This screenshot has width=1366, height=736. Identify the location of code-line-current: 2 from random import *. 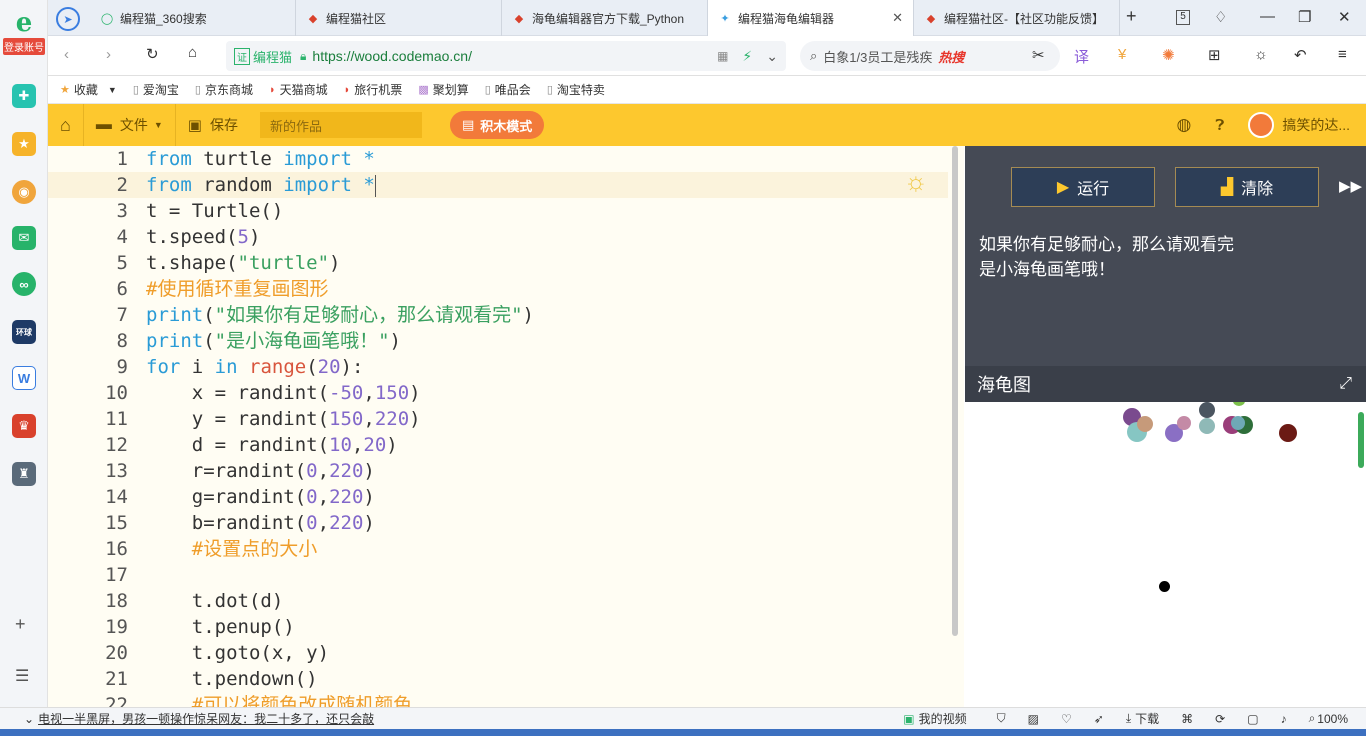
(498, 185).